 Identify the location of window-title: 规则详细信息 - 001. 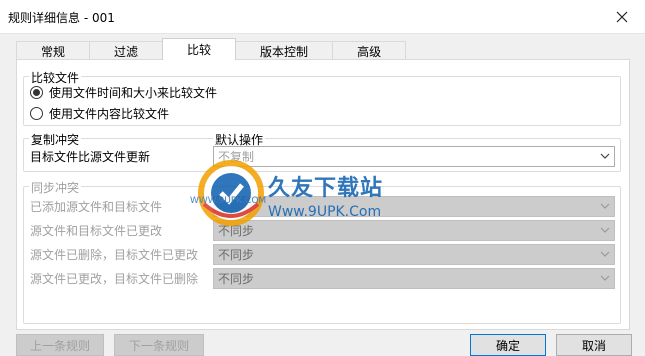
(61, 18).